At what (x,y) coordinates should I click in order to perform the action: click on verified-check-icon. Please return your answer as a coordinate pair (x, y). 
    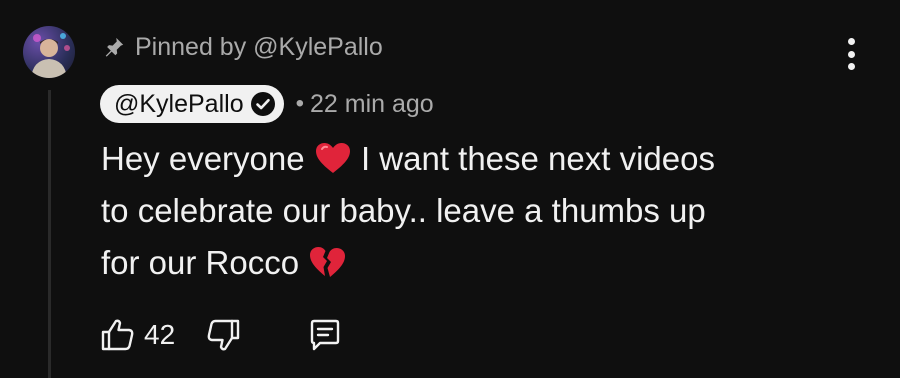
    Looking at the image, I should click on (263, 104).